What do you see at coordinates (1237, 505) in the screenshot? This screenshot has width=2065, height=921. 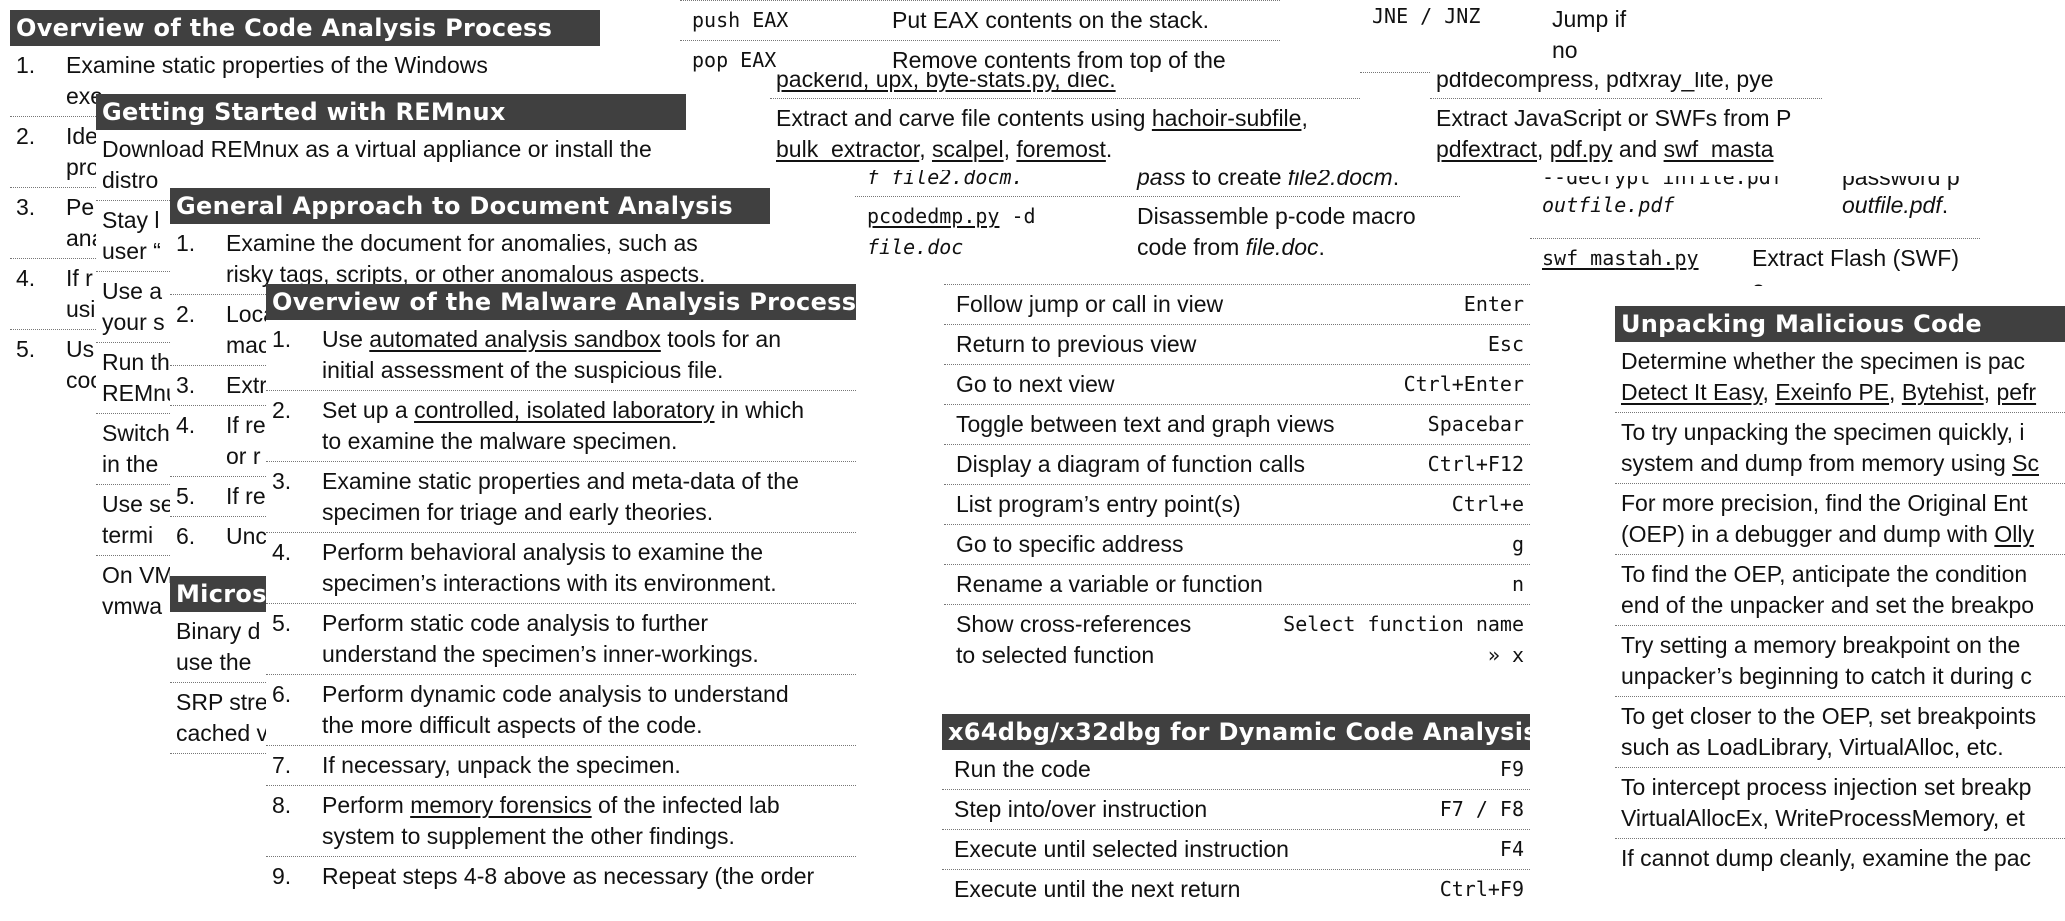 I see `shortcut-row: List program’s entry point(s) Ctrl+e` at bounding box center [1237, 505].